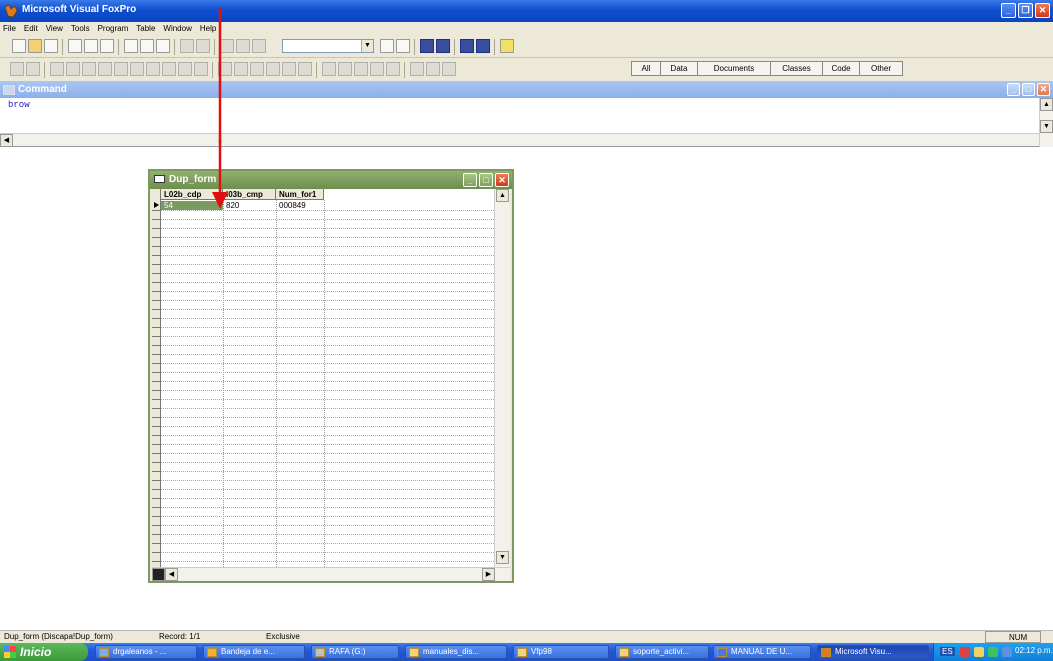 The width and height of the screenshot is (1053, 661). What do you see at coordinates (121, 69) in the screenshot?
I see `command-group-icon` at bounding box center [121, 69].